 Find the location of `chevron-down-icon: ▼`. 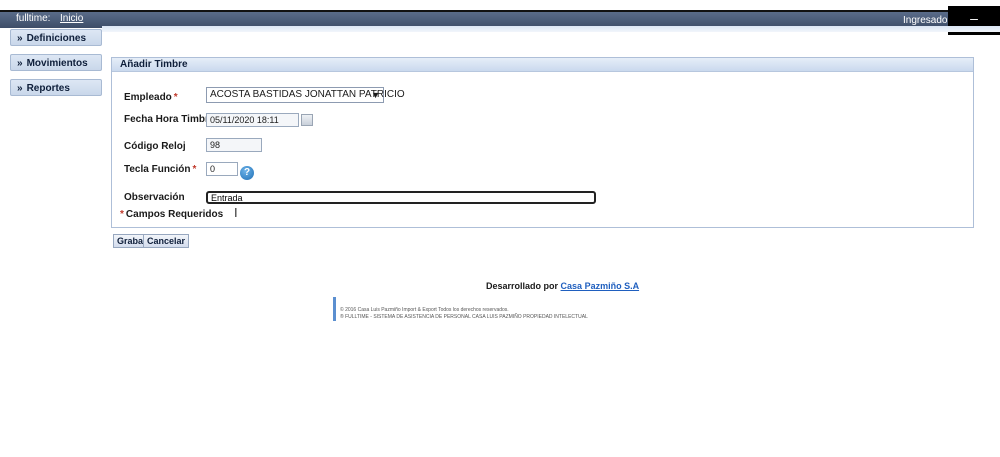

chevron-down-icon: ▼ is located at coordinates (375, 95).